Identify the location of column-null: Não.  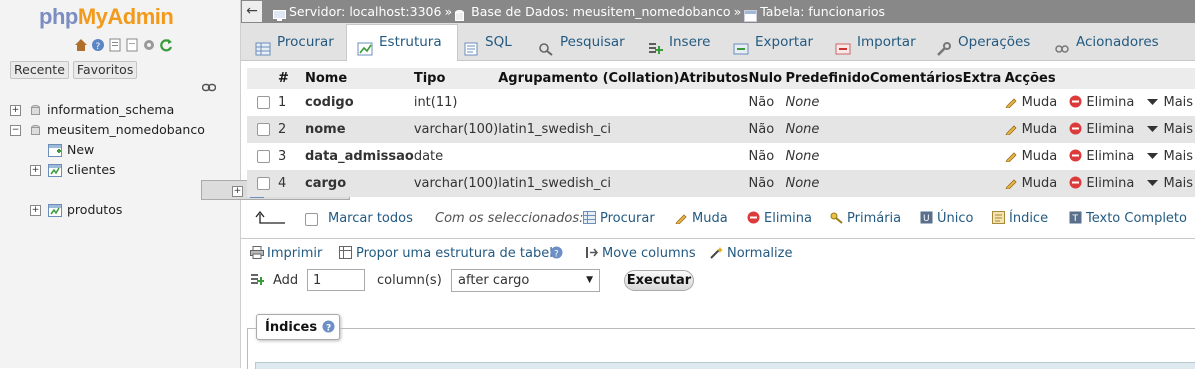
(767, 129).